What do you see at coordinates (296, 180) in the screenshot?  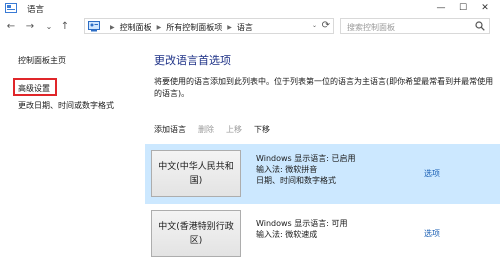 I see `format-status: 日期、时间和数字格式` at bounding box center [296, 180].